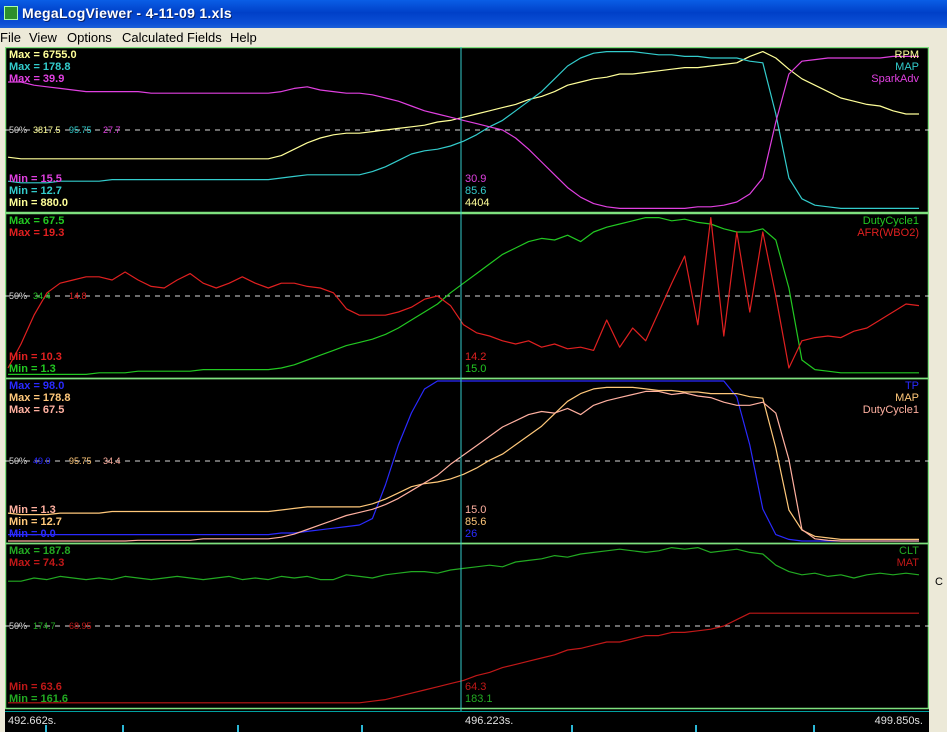 The height and width of the screenshot is (732, 947). What do you see at coordinates (80, 626) in the screenshot?
I see `midline-value-label: 68.95` at bounding box center [80, 626].